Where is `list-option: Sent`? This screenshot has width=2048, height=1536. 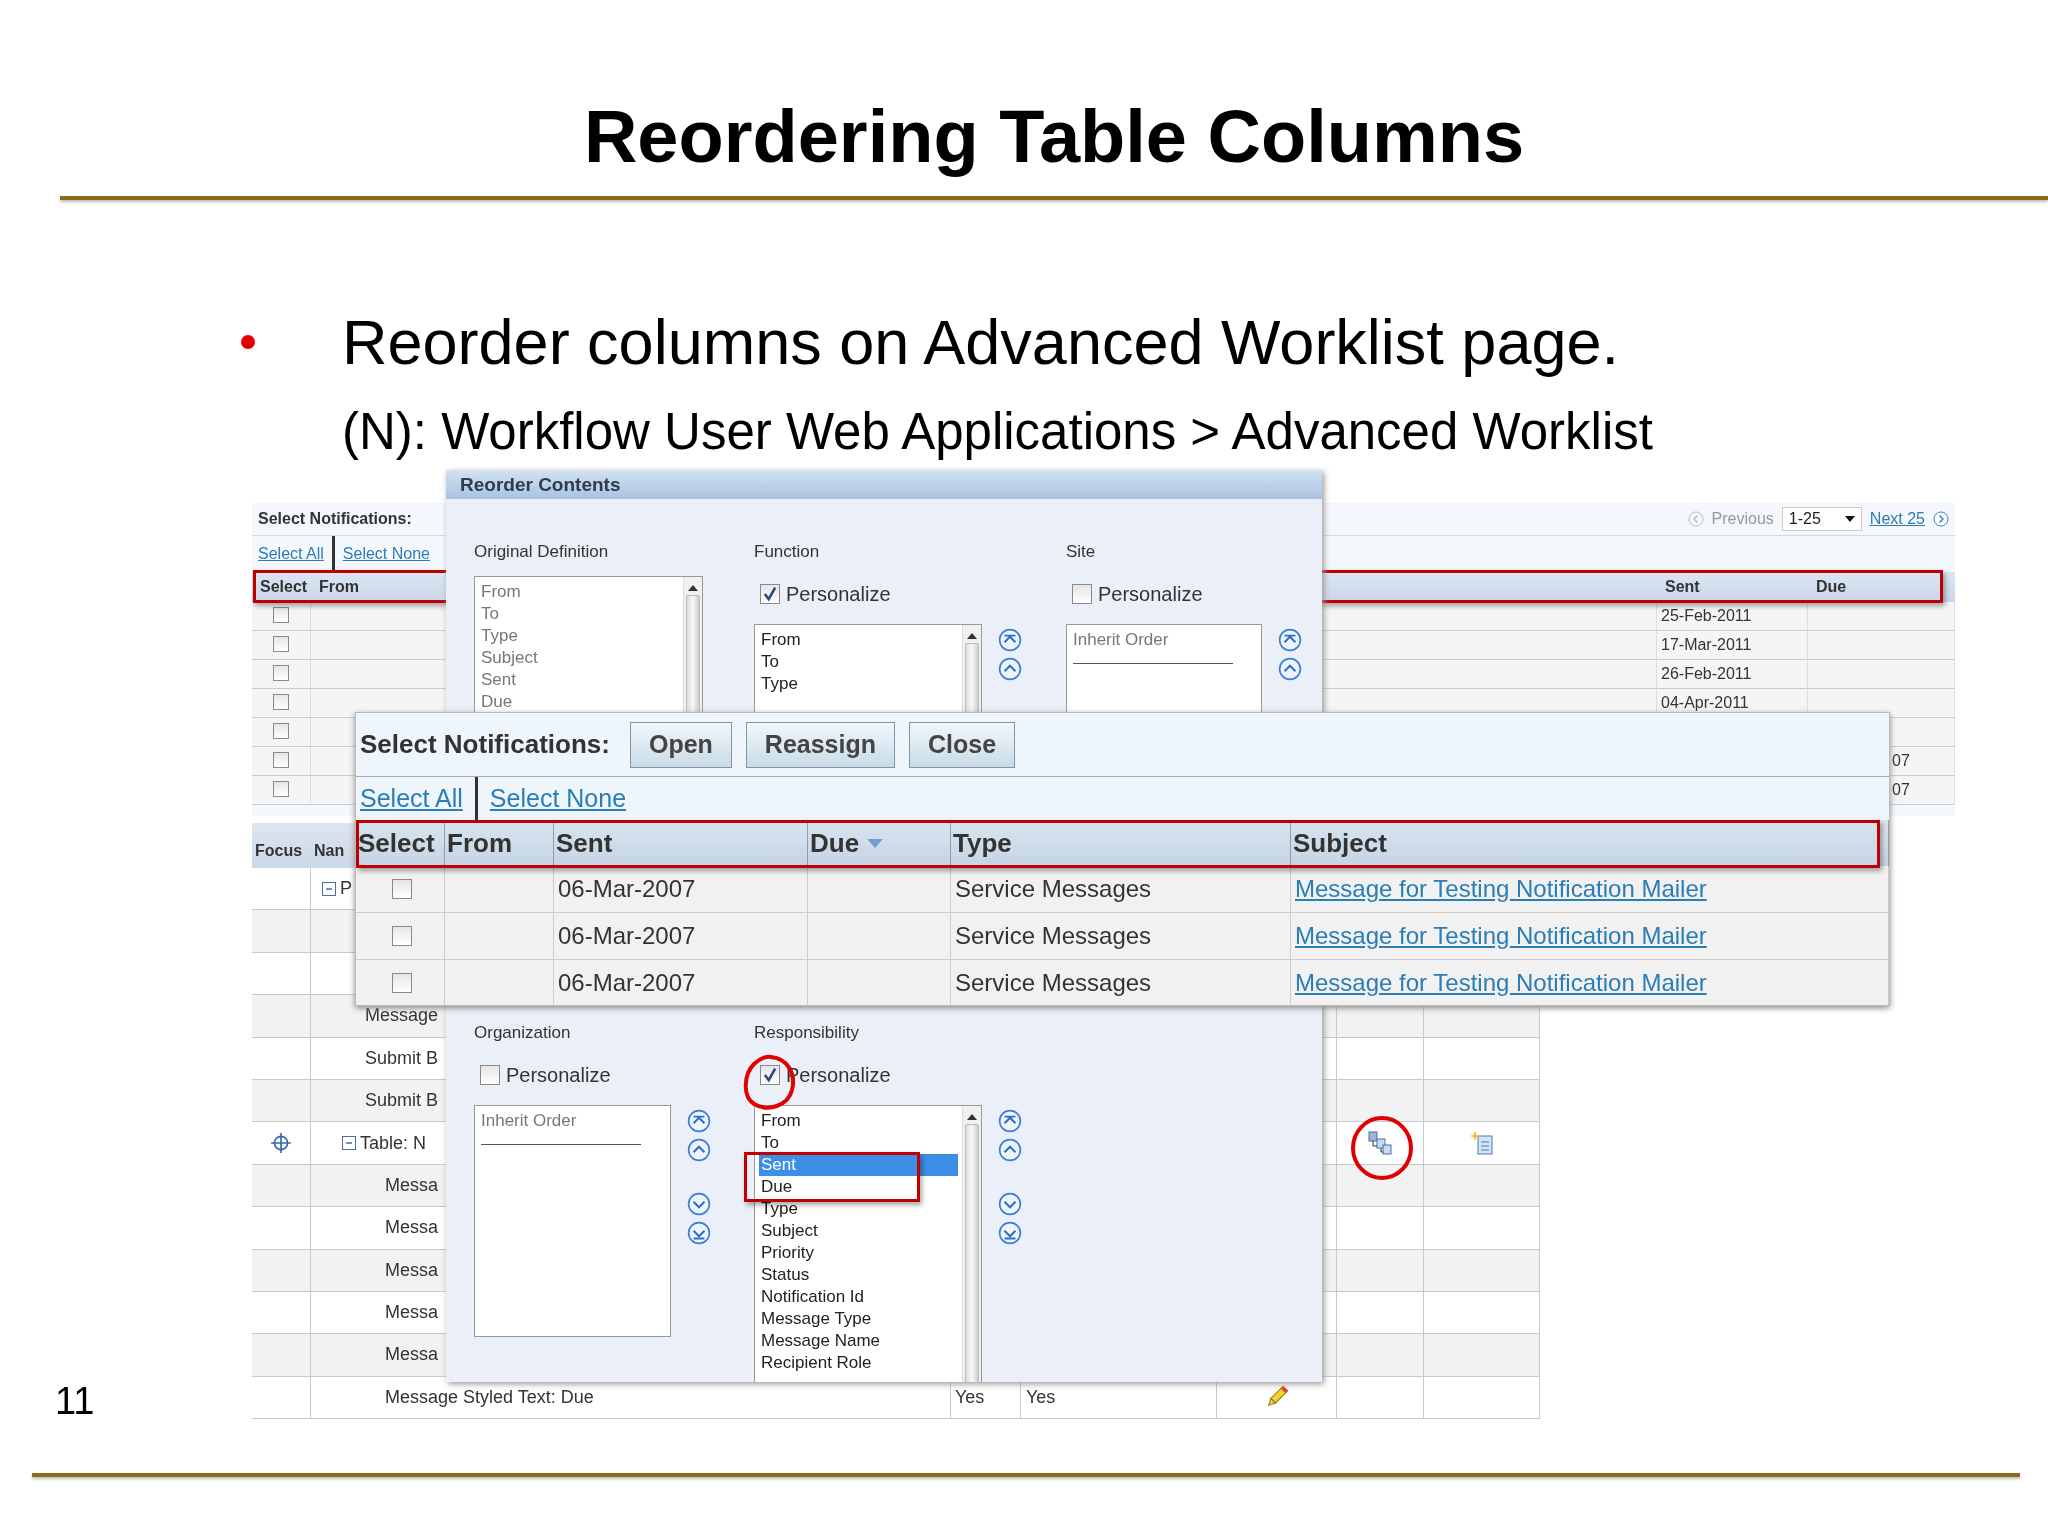
list-option: Sent is located at coordinates (579, 680).